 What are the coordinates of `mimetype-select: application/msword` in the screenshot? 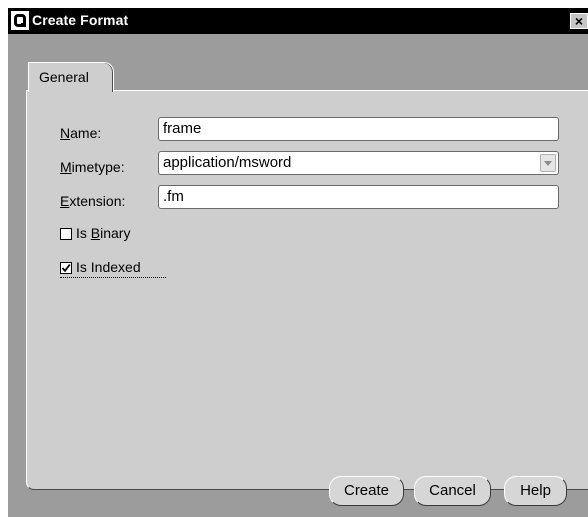 It's located at (358, 163).